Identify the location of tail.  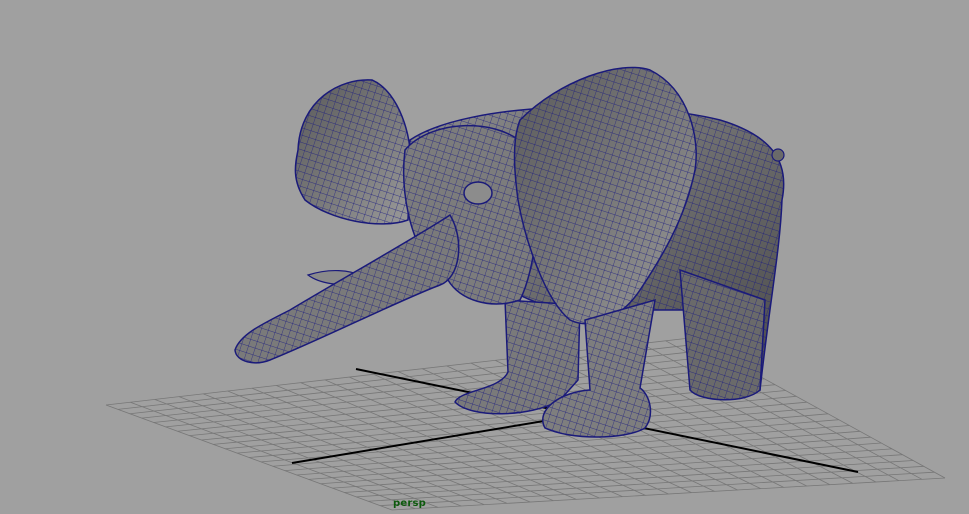
(778, 155).